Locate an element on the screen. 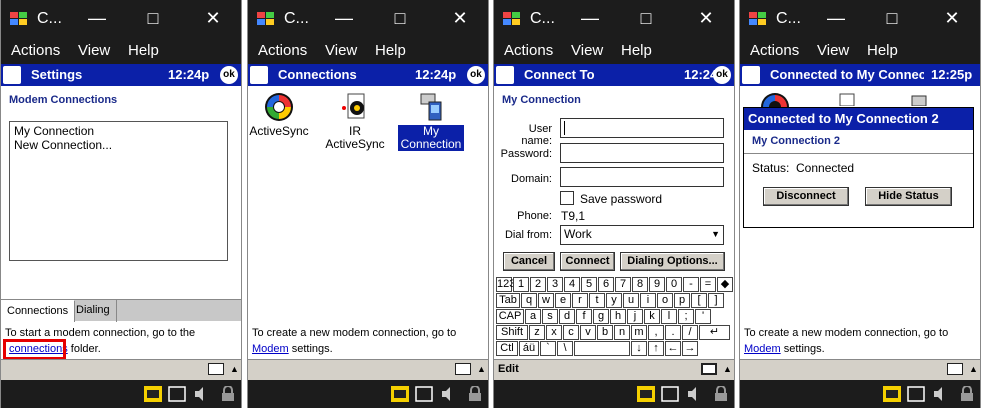 This screenshot has width=995, height=408. keyboard-key is located at coordinates (602, 348).